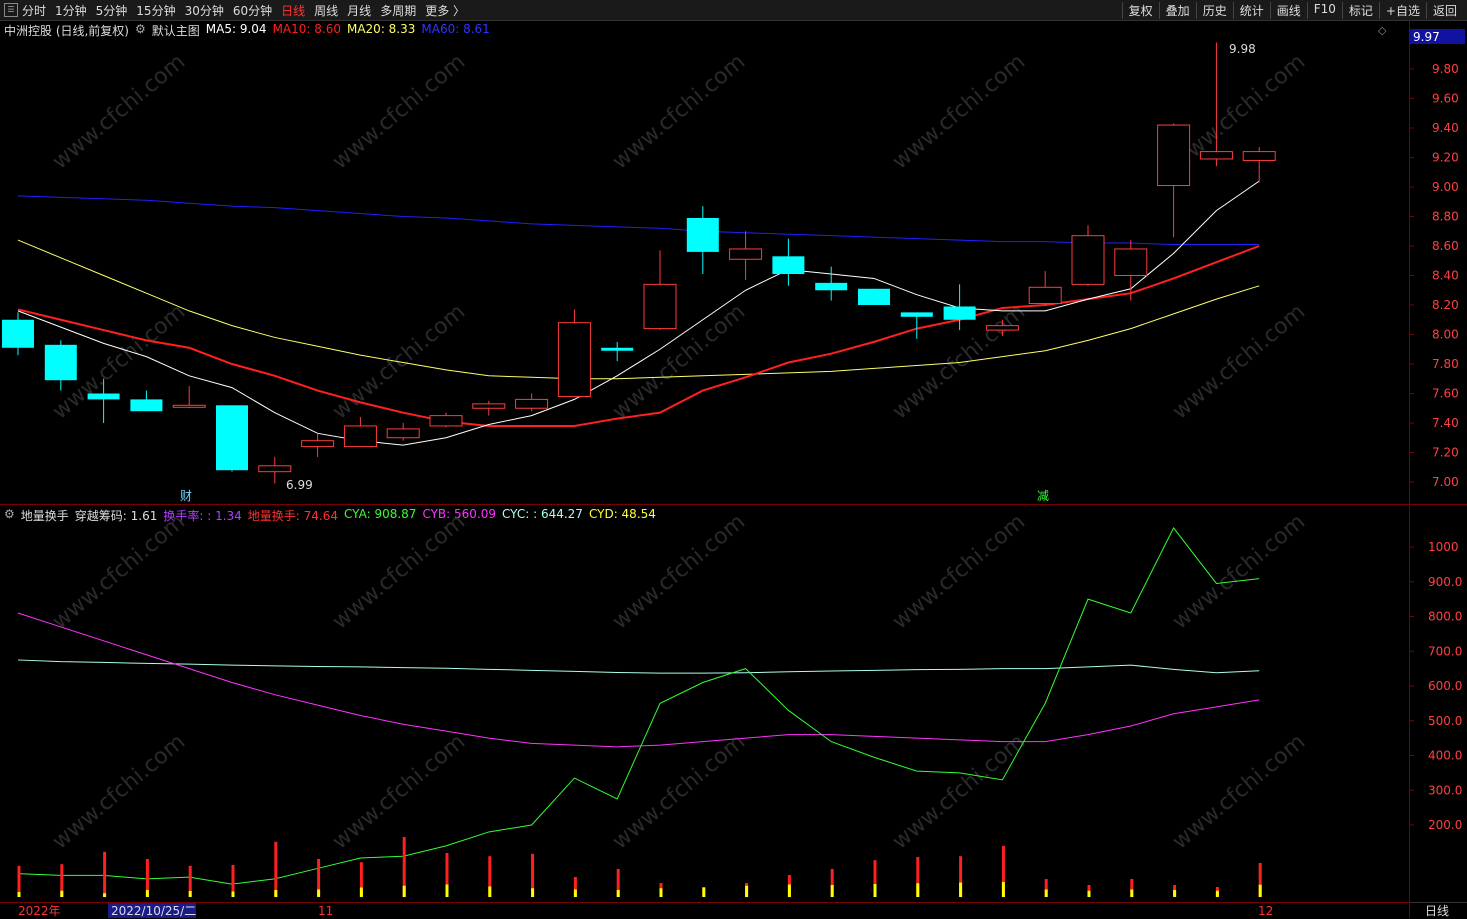  I want to click on tab-15min: 15分钟, so click(155, 10).